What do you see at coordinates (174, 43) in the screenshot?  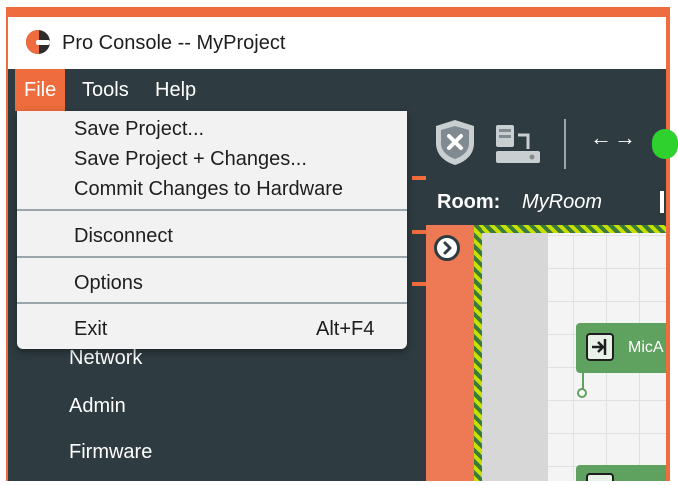 I see `window-title: Pro Console -- MyProject` at bounding box center [174, 43].